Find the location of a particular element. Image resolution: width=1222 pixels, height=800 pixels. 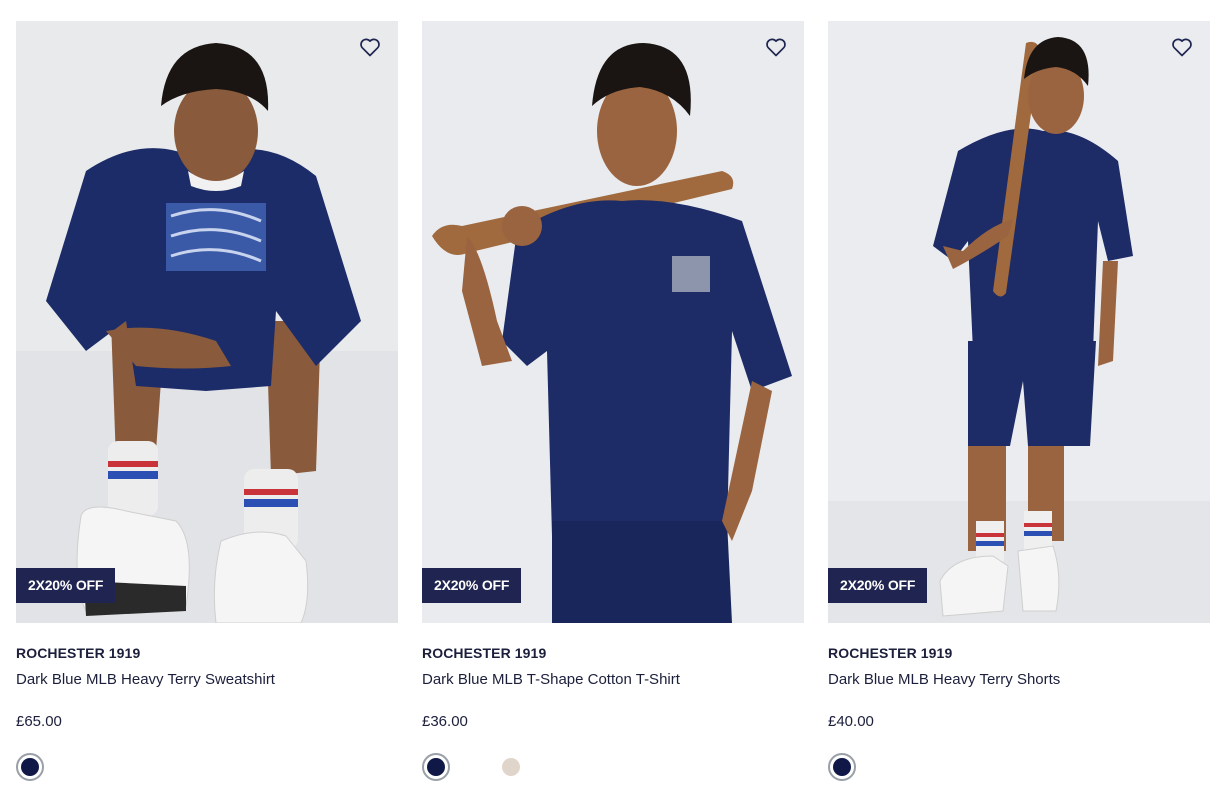

product-name: Dark Blue MLB Heavy Terry Shorts is located at coordinates (944, 679).